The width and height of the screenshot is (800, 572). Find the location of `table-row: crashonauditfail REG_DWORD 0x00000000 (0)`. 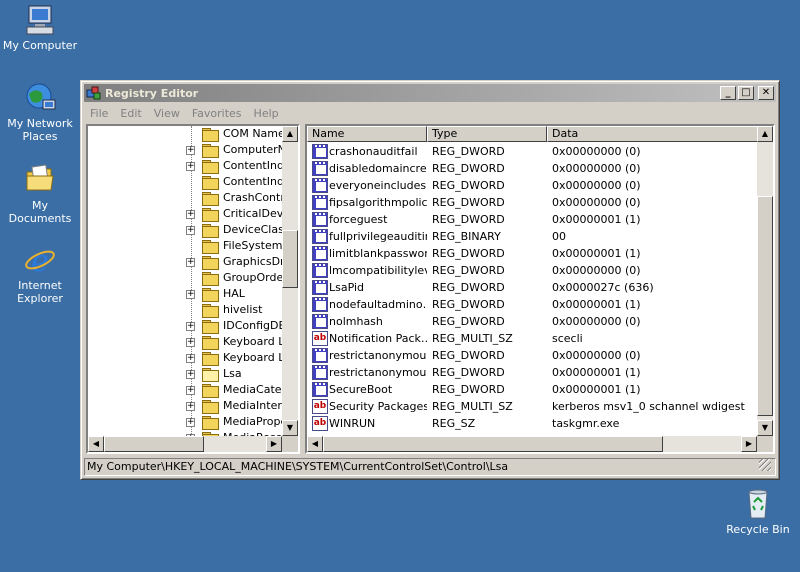

table-row: crashonauditfail REG_DWORD 0x00000000 (0) is located at coordinates (533, 151).